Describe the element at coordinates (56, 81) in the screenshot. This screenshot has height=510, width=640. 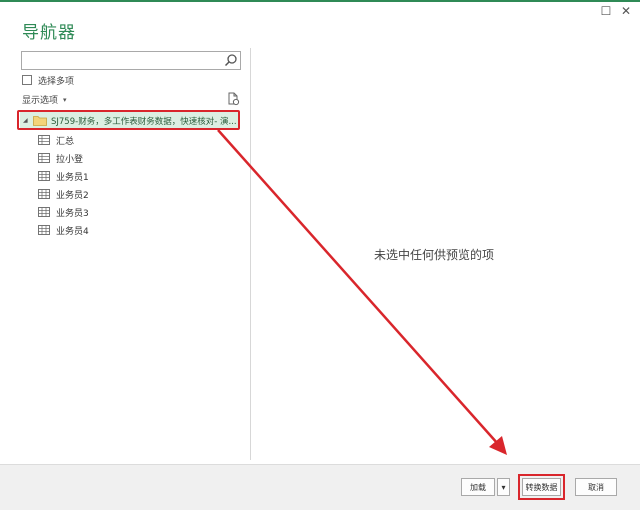
I see `multi-select-label: 选择多项` at that location.